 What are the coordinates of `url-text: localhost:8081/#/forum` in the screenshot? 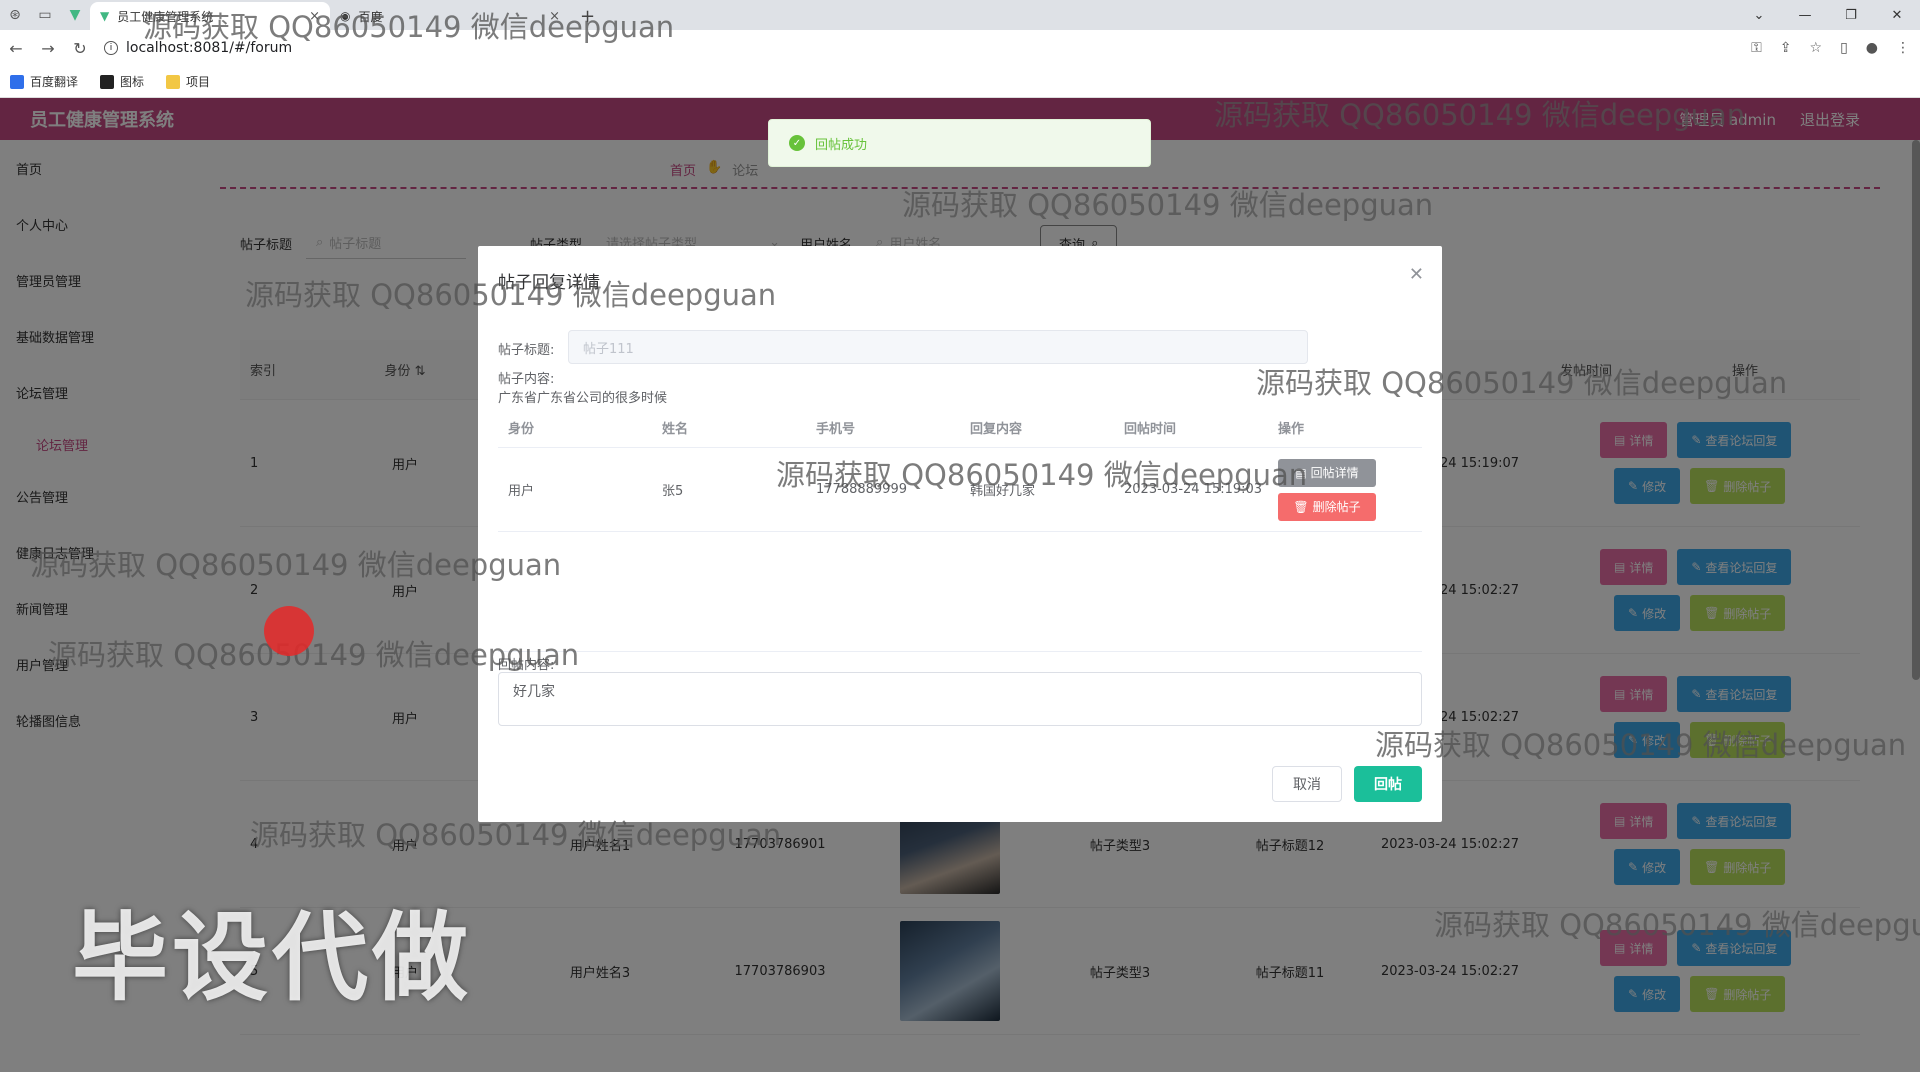 It's located at (209, 48).